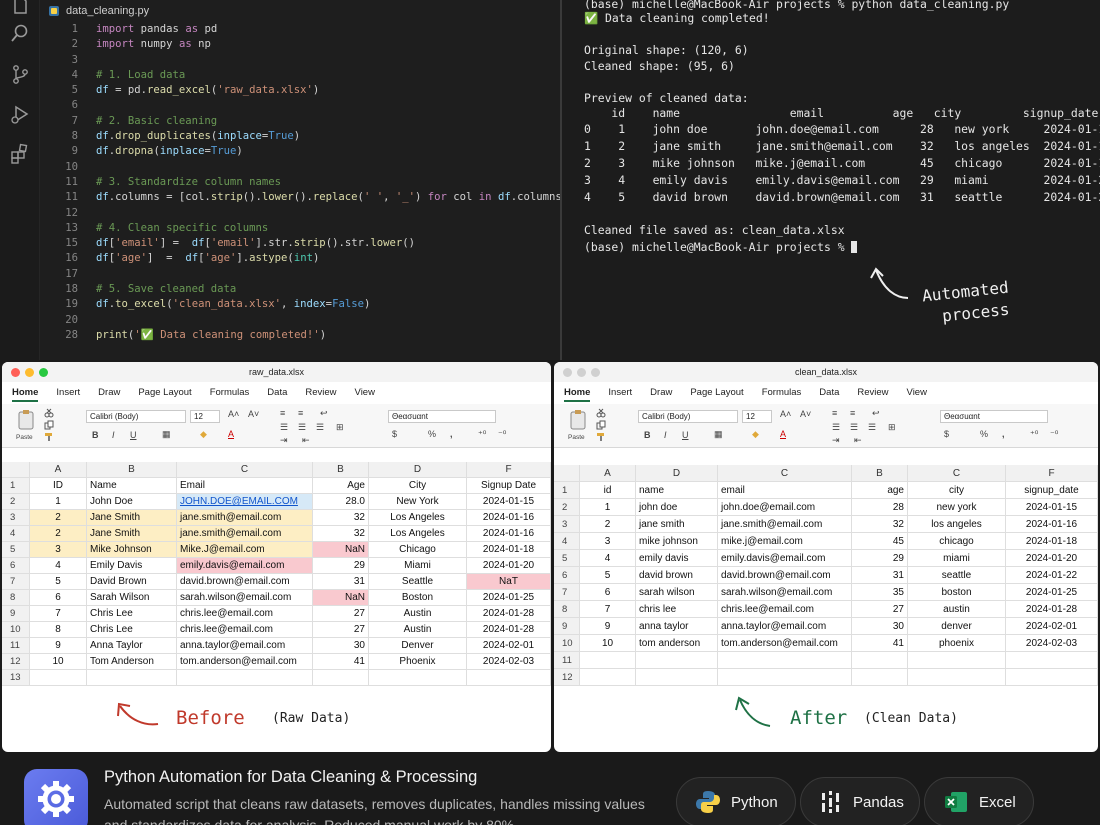  I want to click on minimize-icon, so click(29, 372).